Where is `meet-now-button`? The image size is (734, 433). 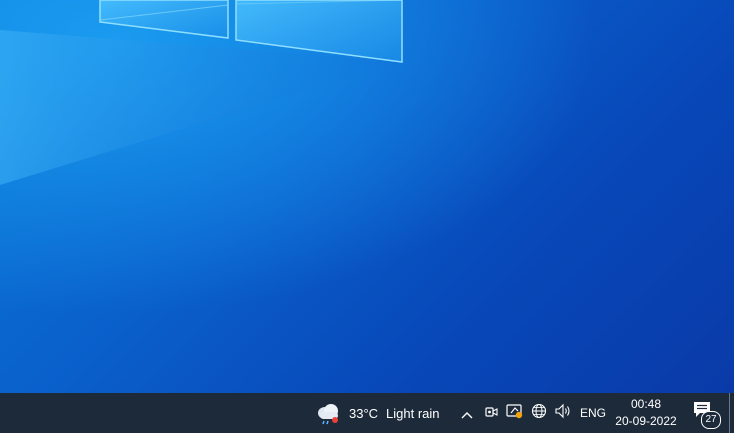 meet-now-button is located at coordinates (491, 413).